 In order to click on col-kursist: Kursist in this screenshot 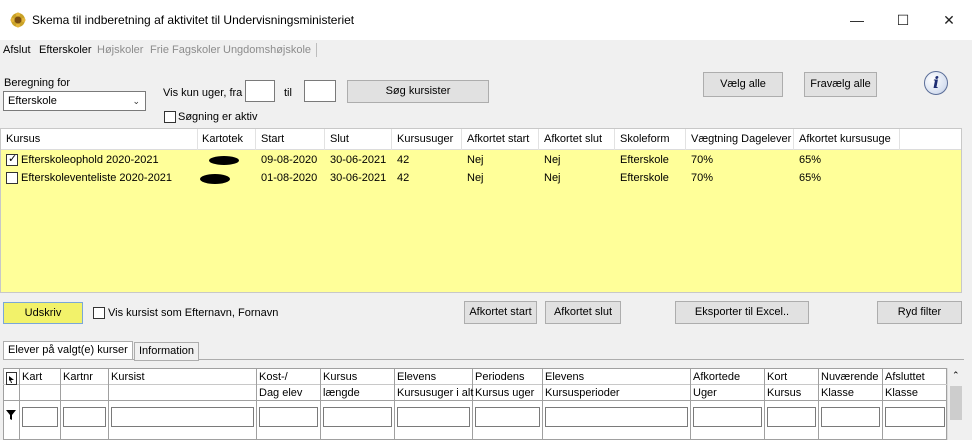, I will do `click(128, 377)`.